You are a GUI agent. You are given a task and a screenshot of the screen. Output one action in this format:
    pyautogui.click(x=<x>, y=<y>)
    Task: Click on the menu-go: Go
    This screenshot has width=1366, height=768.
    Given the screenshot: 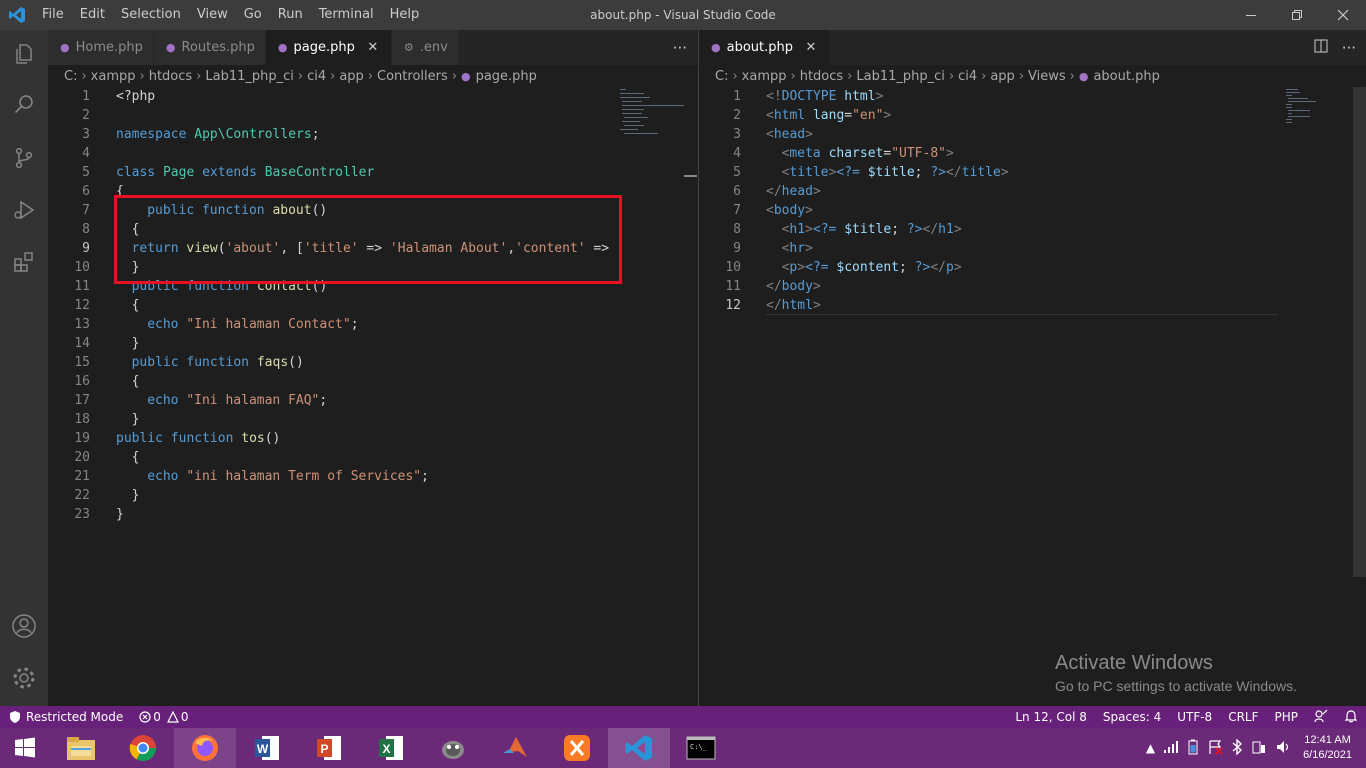 What is the action you would take?
    pyautogui.click(x=253, y=15)
    